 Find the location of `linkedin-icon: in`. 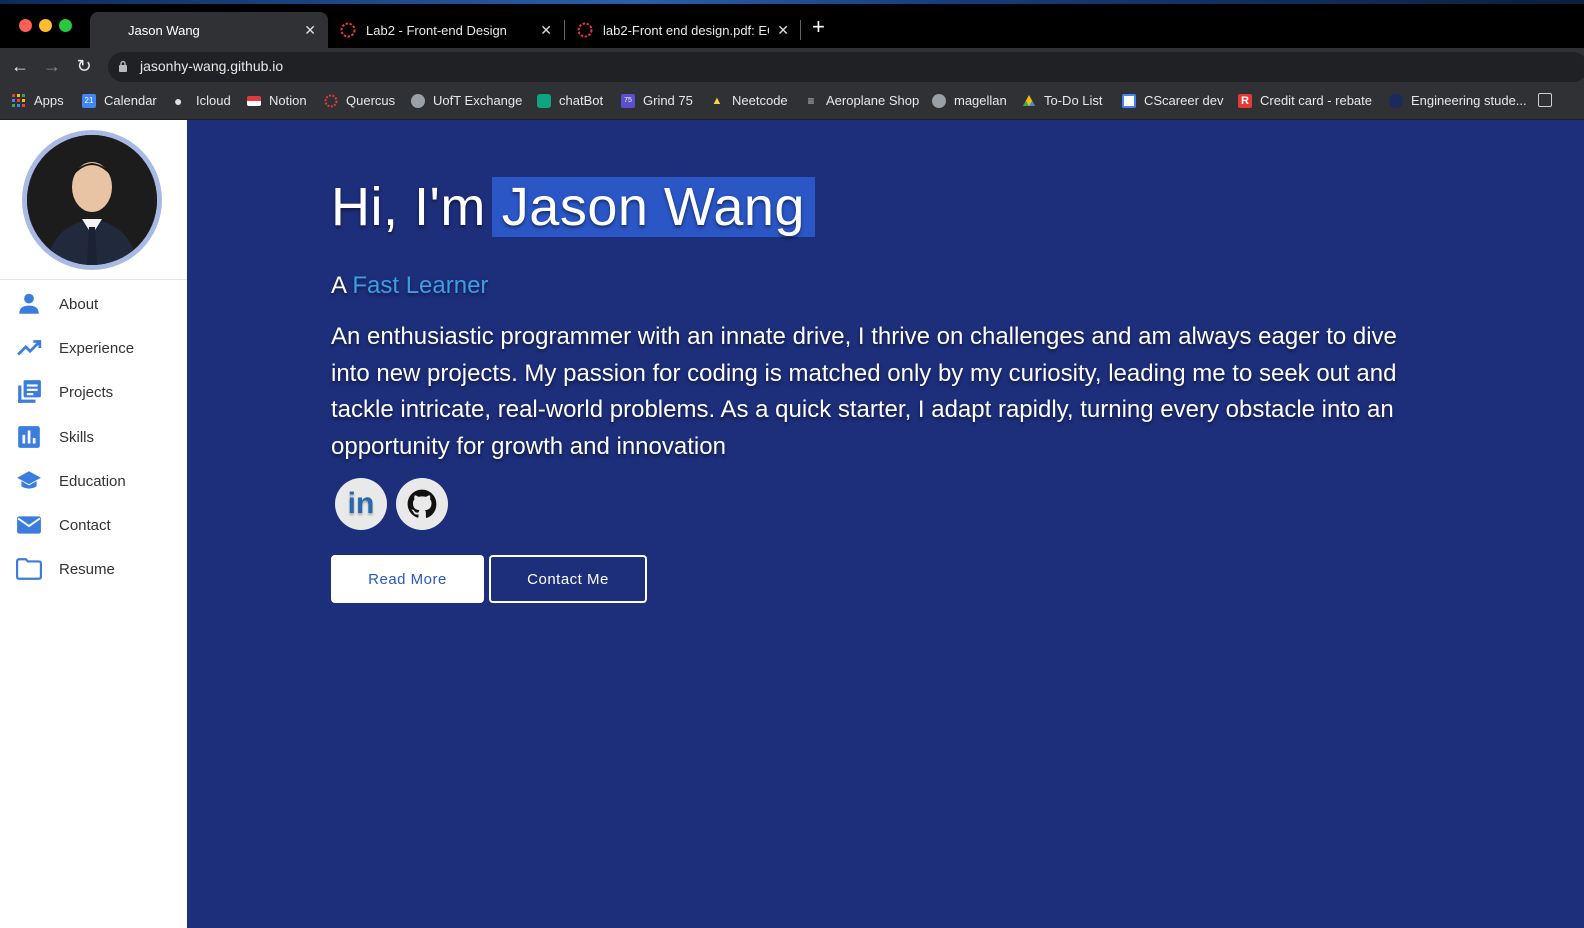

linkedin-icon: in is located at coordinates (361, 503).